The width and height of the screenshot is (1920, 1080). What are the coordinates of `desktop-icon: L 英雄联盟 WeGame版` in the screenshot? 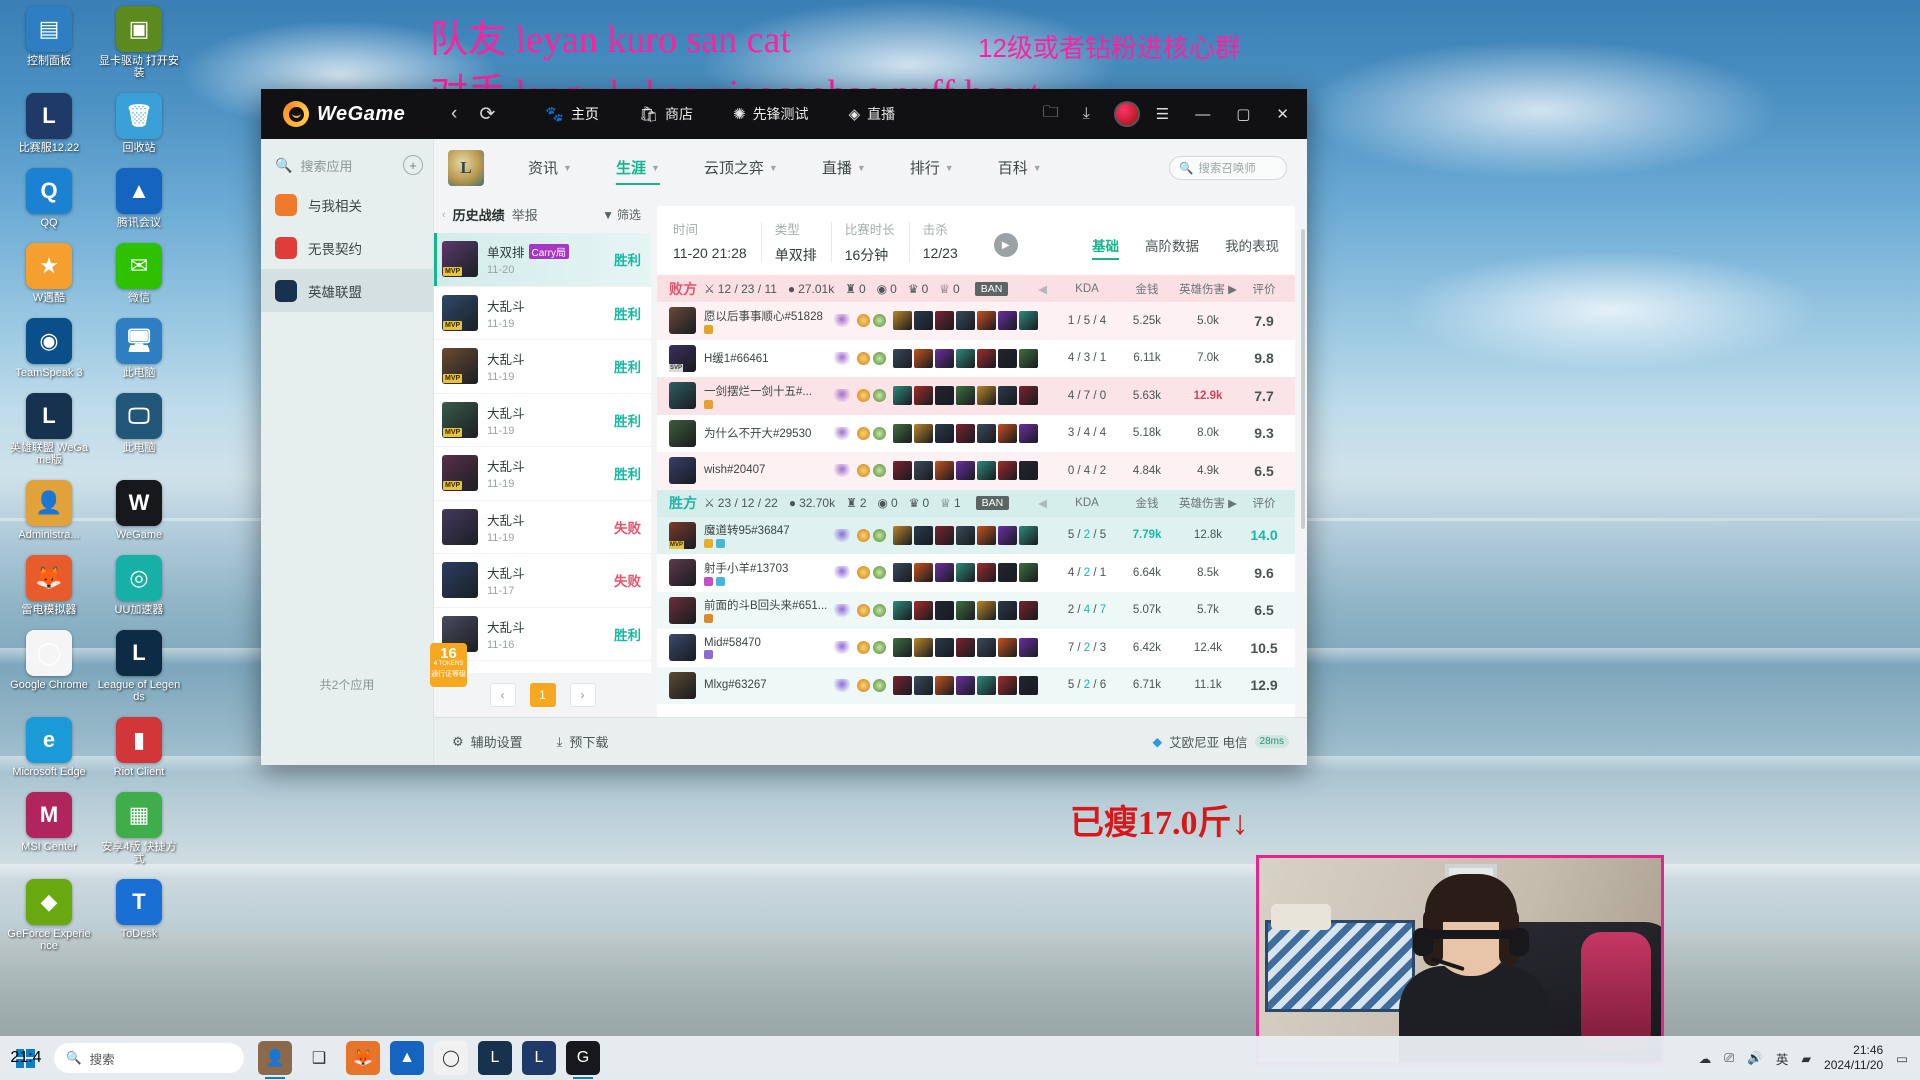 It's located at (49, 429).